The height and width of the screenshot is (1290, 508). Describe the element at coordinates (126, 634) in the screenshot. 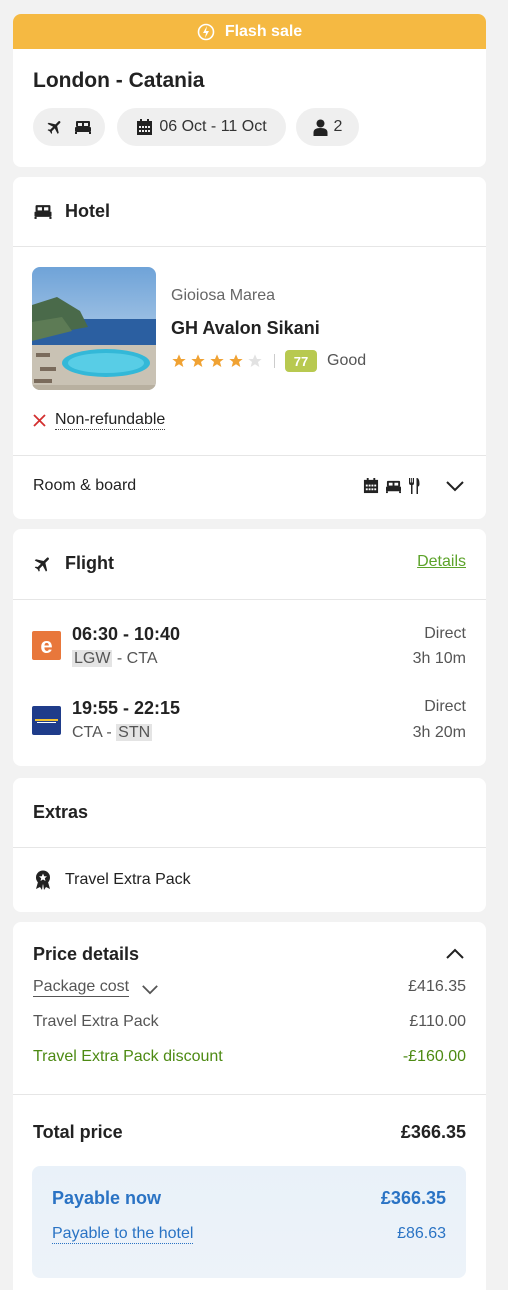

I see `flight-times: 06:30 - 10:40` at that location.